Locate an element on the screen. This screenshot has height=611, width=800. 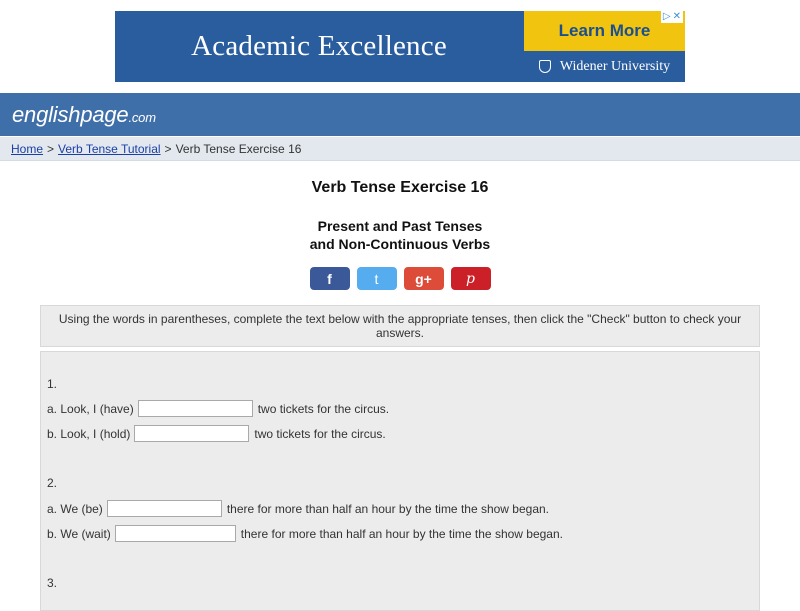
logo-tld: .com is located at coordinates (142, 117).